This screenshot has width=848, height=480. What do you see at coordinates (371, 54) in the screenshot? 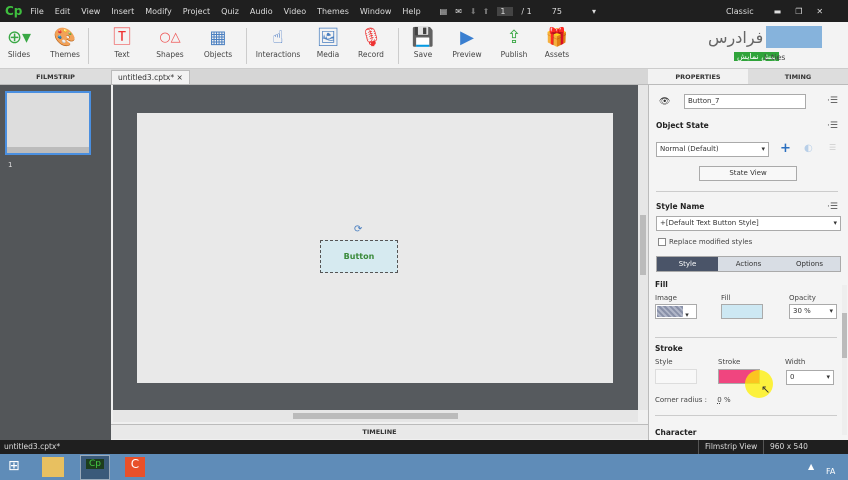
I see `record-label: Record` at bounding box center [371, 54].